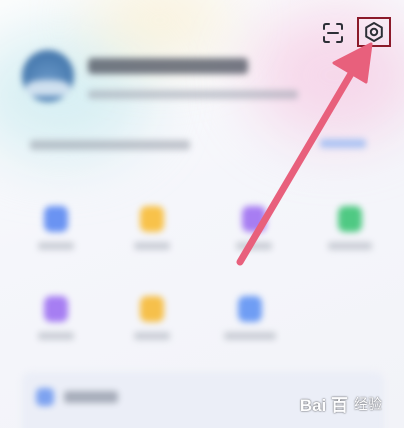  I want to click on scan-button, so click(333, 33).